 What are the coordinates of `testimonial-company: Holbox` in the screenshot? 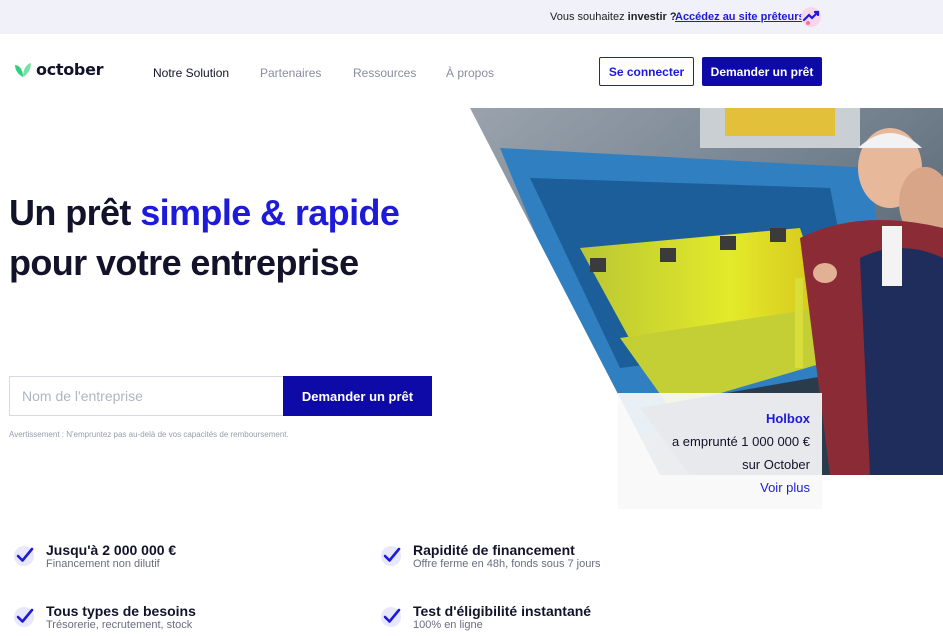 It's located at (787, 418).